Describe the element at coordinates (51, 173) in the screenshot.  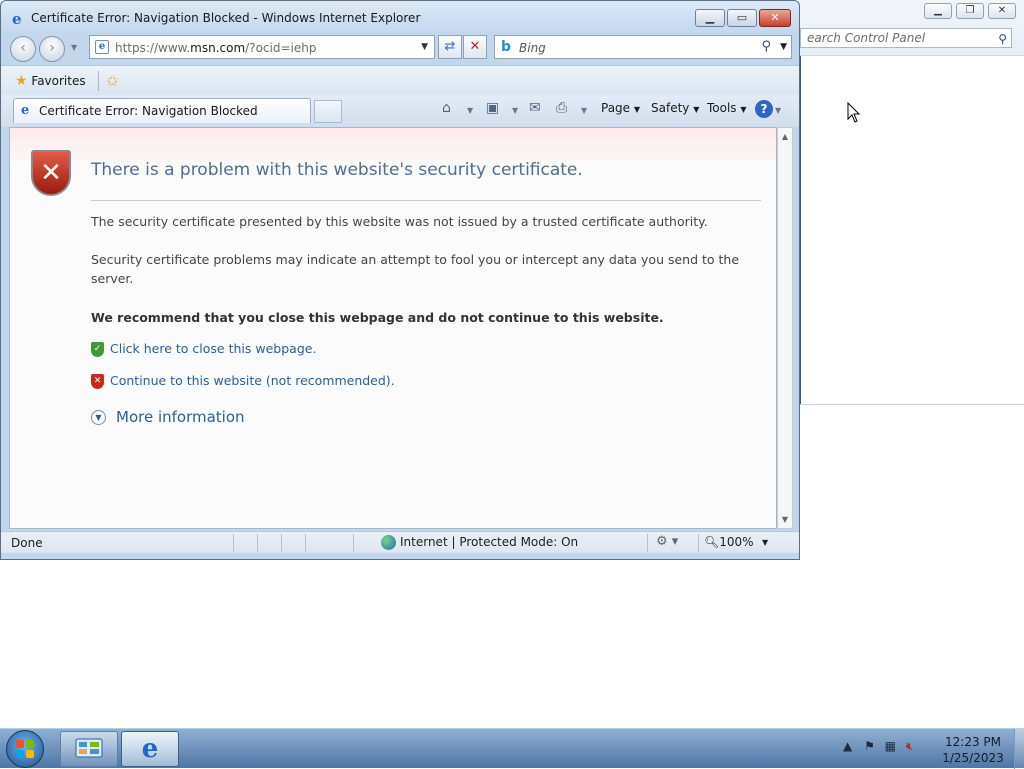
I see `red-shield-error-icon: ✕` at that location.